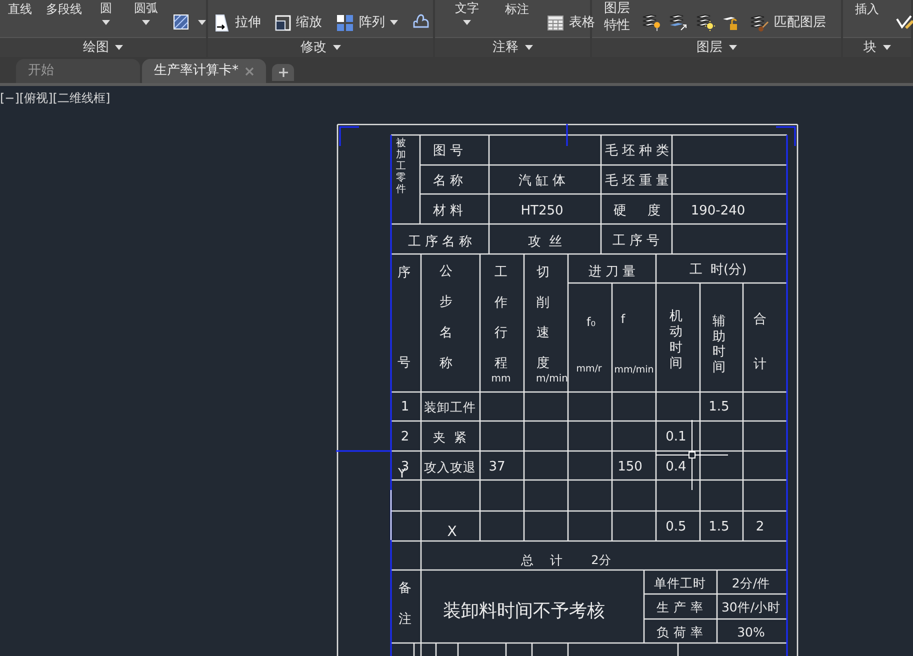  What do you see at coordinates (41, 71) in the screenshot?
I see `tab-label: 开始` at bounding box center [41, 71].